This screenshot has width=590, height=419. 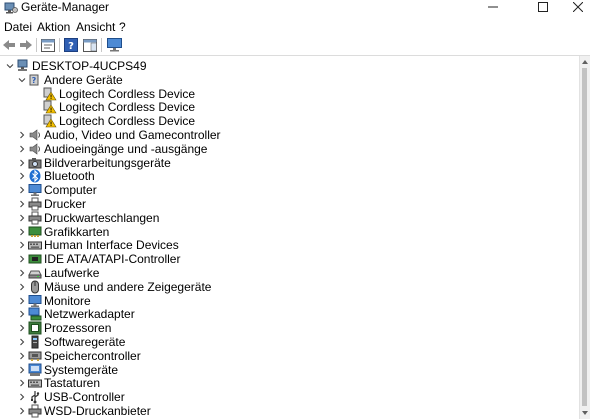 What do you see at coordinates (70, 190) in the screenshot?
I see `tree-node-label: Computer` at bounding box center [70, 190].